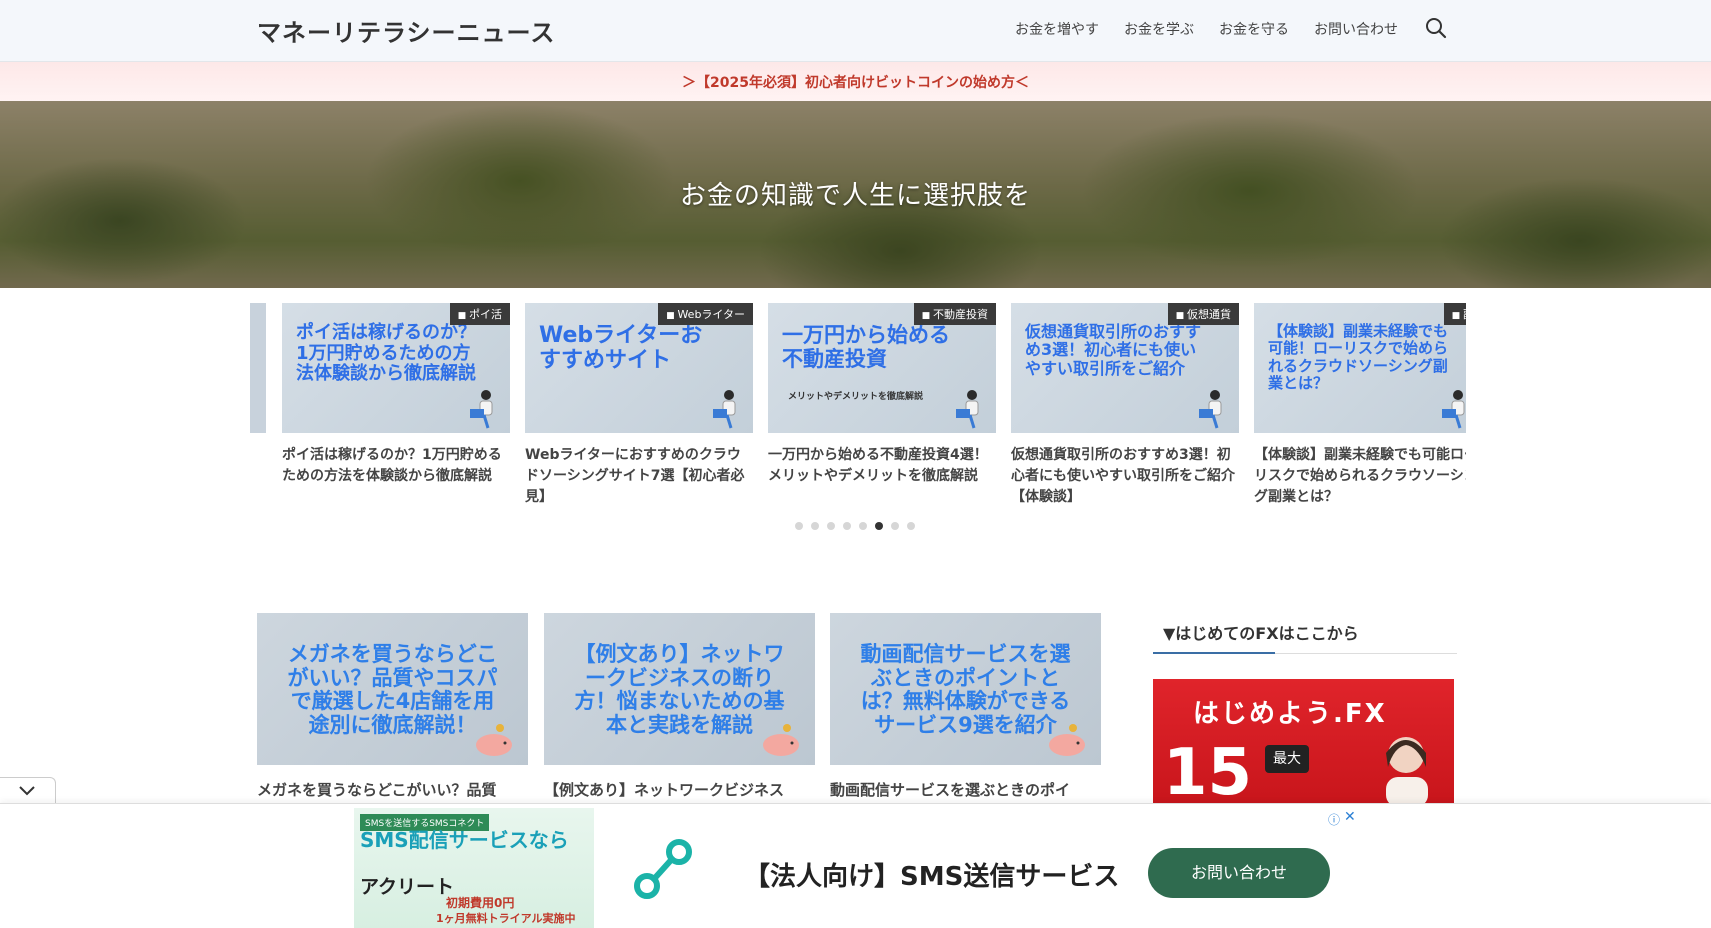 The width and height of the screenshot is (1711, 928). Describe the element at coordinates (1214, 653) in the screenshot. I see `sidebar-heading-underline` at that location.